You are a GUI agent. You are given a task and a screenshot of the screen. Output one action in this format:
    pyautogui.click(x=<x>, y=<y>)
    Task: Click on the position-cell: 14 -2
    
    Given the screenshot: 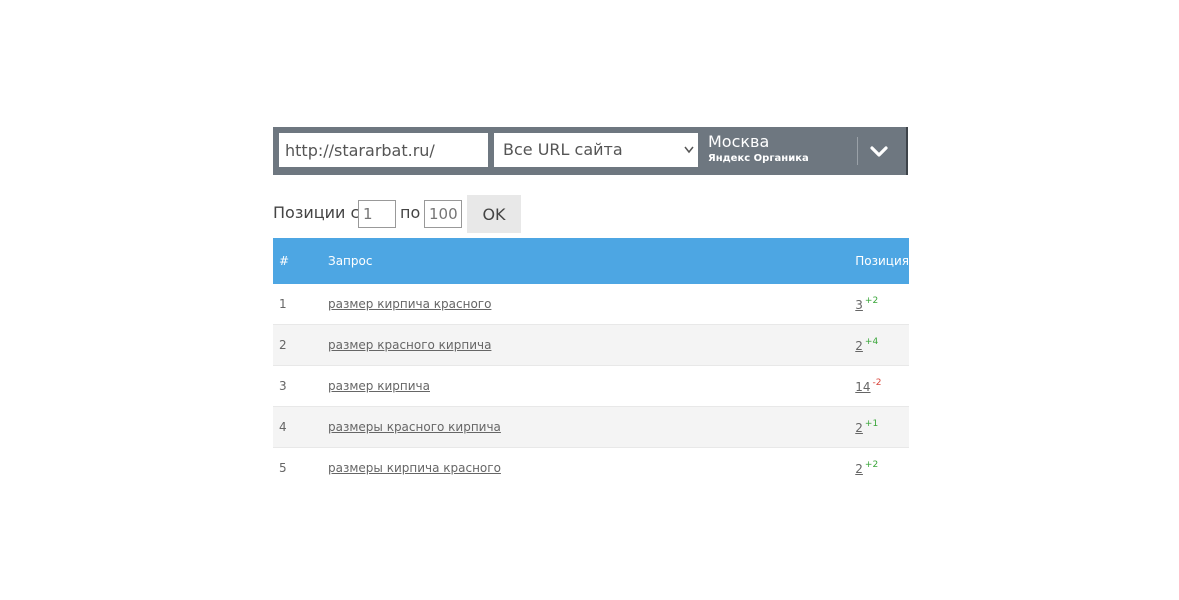 What is the action you would take?
    pyautogui.click(x=882, y=386)
    